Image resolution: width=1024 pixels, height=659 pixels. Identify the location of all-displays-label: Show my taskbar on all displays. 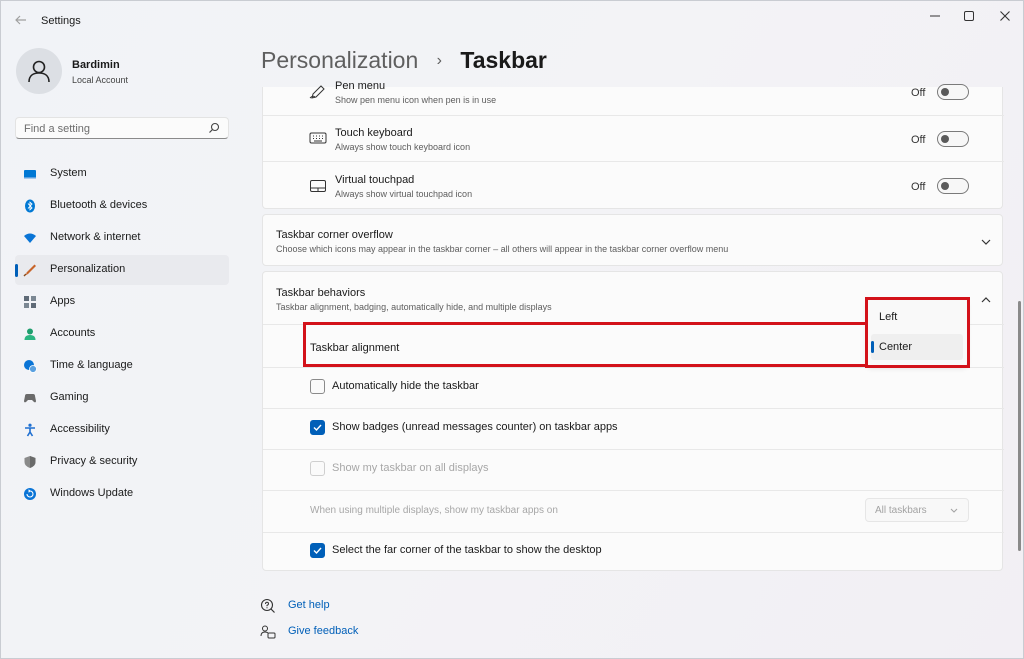
(410, 468).